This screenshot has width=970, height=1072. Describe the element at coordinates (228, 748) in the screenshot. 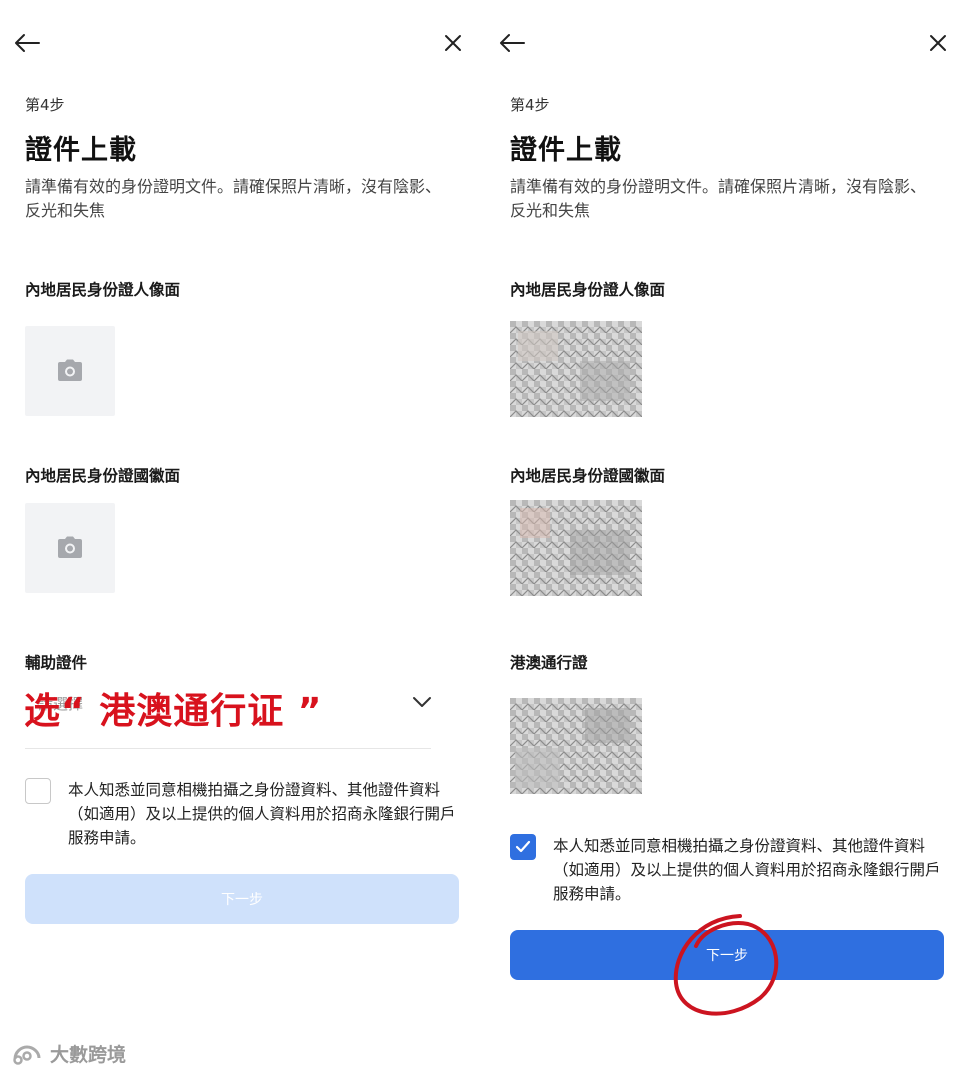

I see `select-divider` at that location.